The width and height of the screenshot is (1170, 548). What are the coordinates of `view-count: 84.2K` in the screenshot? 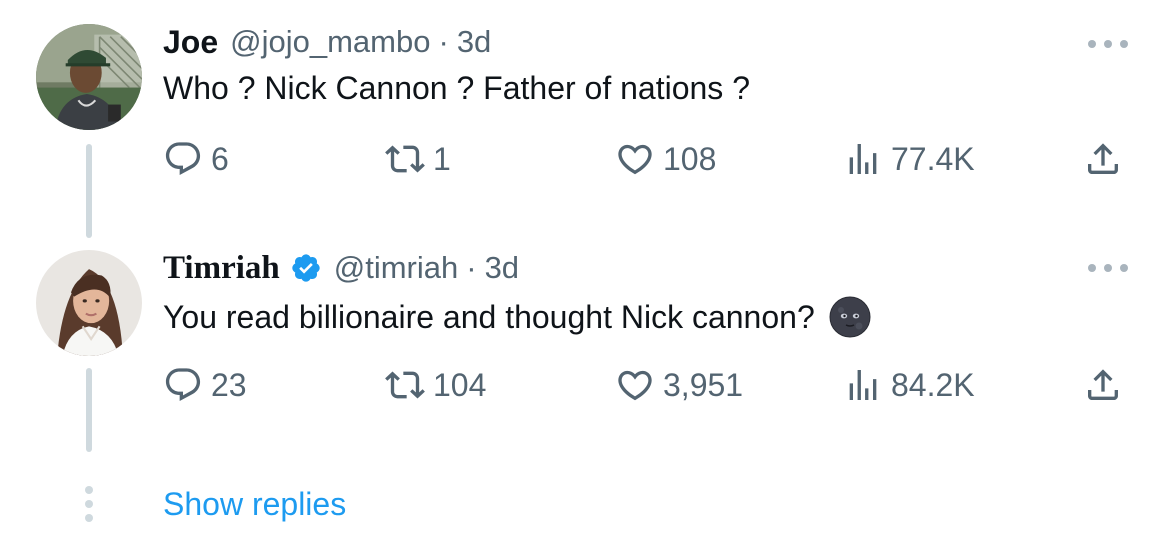 It's located at (933, 384).